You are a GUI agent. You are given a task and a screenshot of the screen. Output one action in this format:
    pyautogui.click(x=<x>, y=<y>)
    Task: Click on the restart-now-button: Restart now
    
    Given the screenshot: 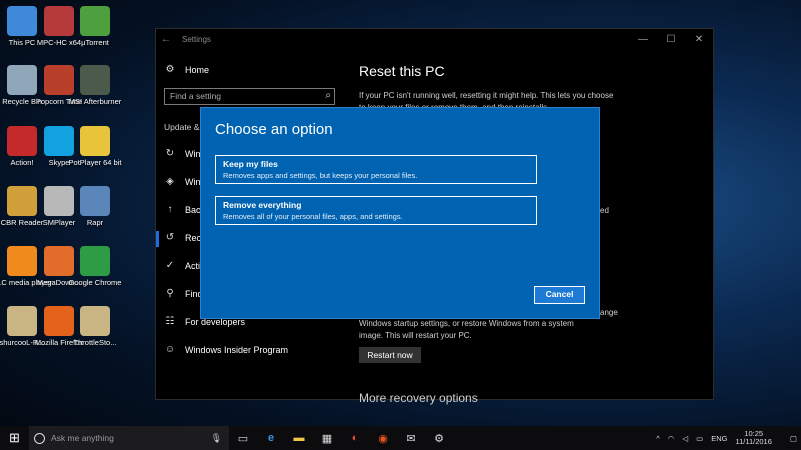 What is the action you would take?
    pyautogui.click(x=390, y=355)
    